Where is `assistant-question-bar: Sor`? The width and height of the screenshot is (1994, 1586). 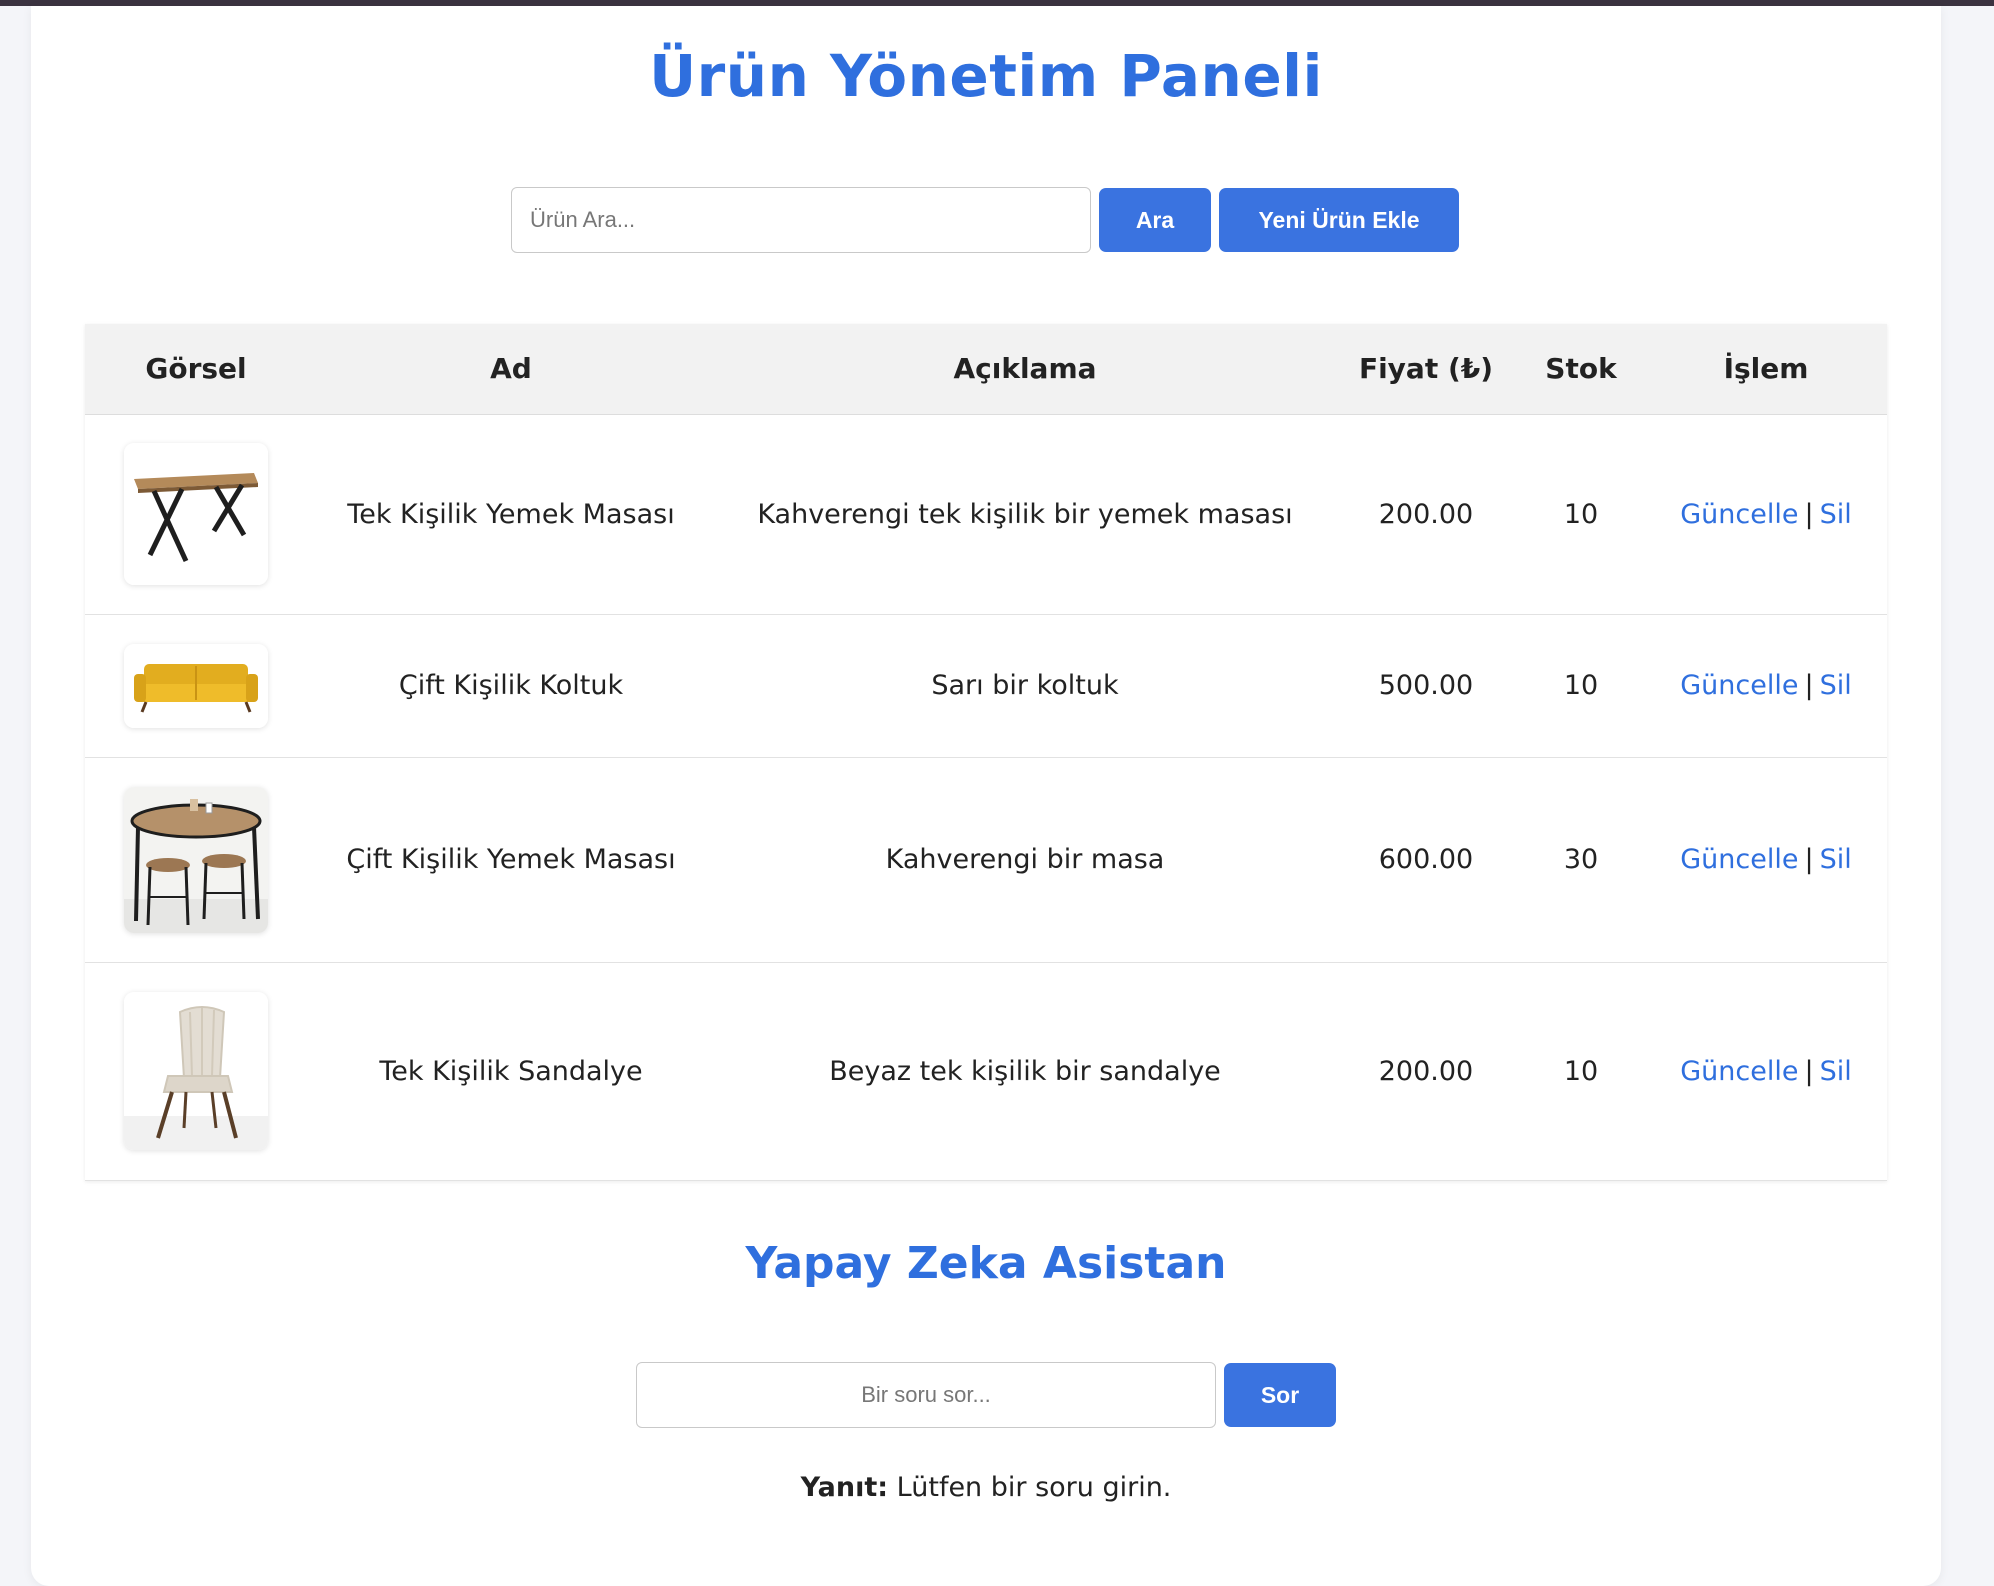
assistant-question-bar: Sor is located at coordinates (986, 1395).